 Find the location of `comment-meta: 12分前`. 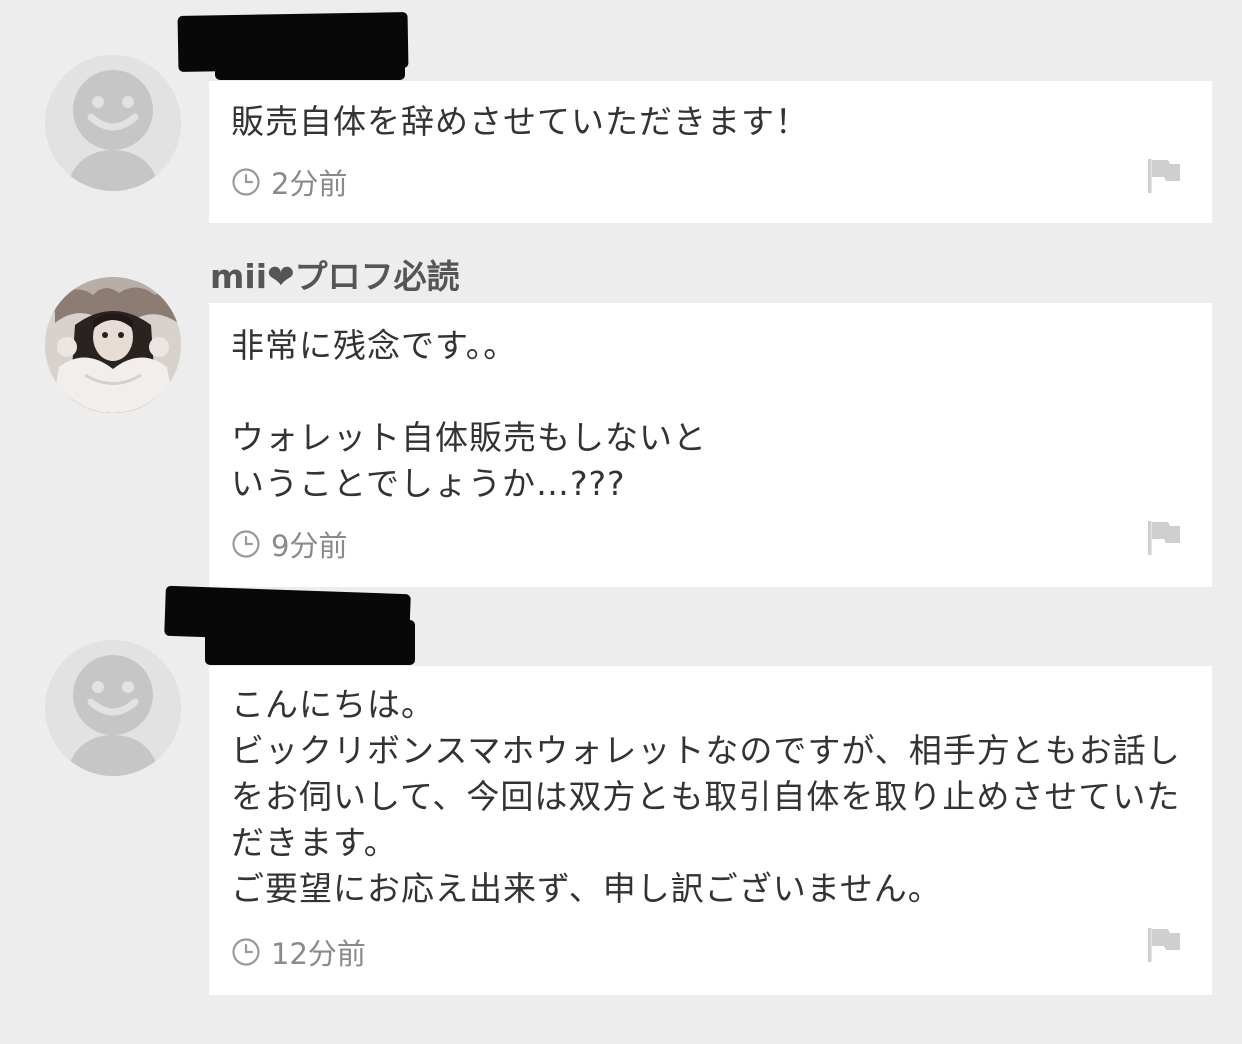

comment-meta: 12分前 is located at coordinates (298, 953).